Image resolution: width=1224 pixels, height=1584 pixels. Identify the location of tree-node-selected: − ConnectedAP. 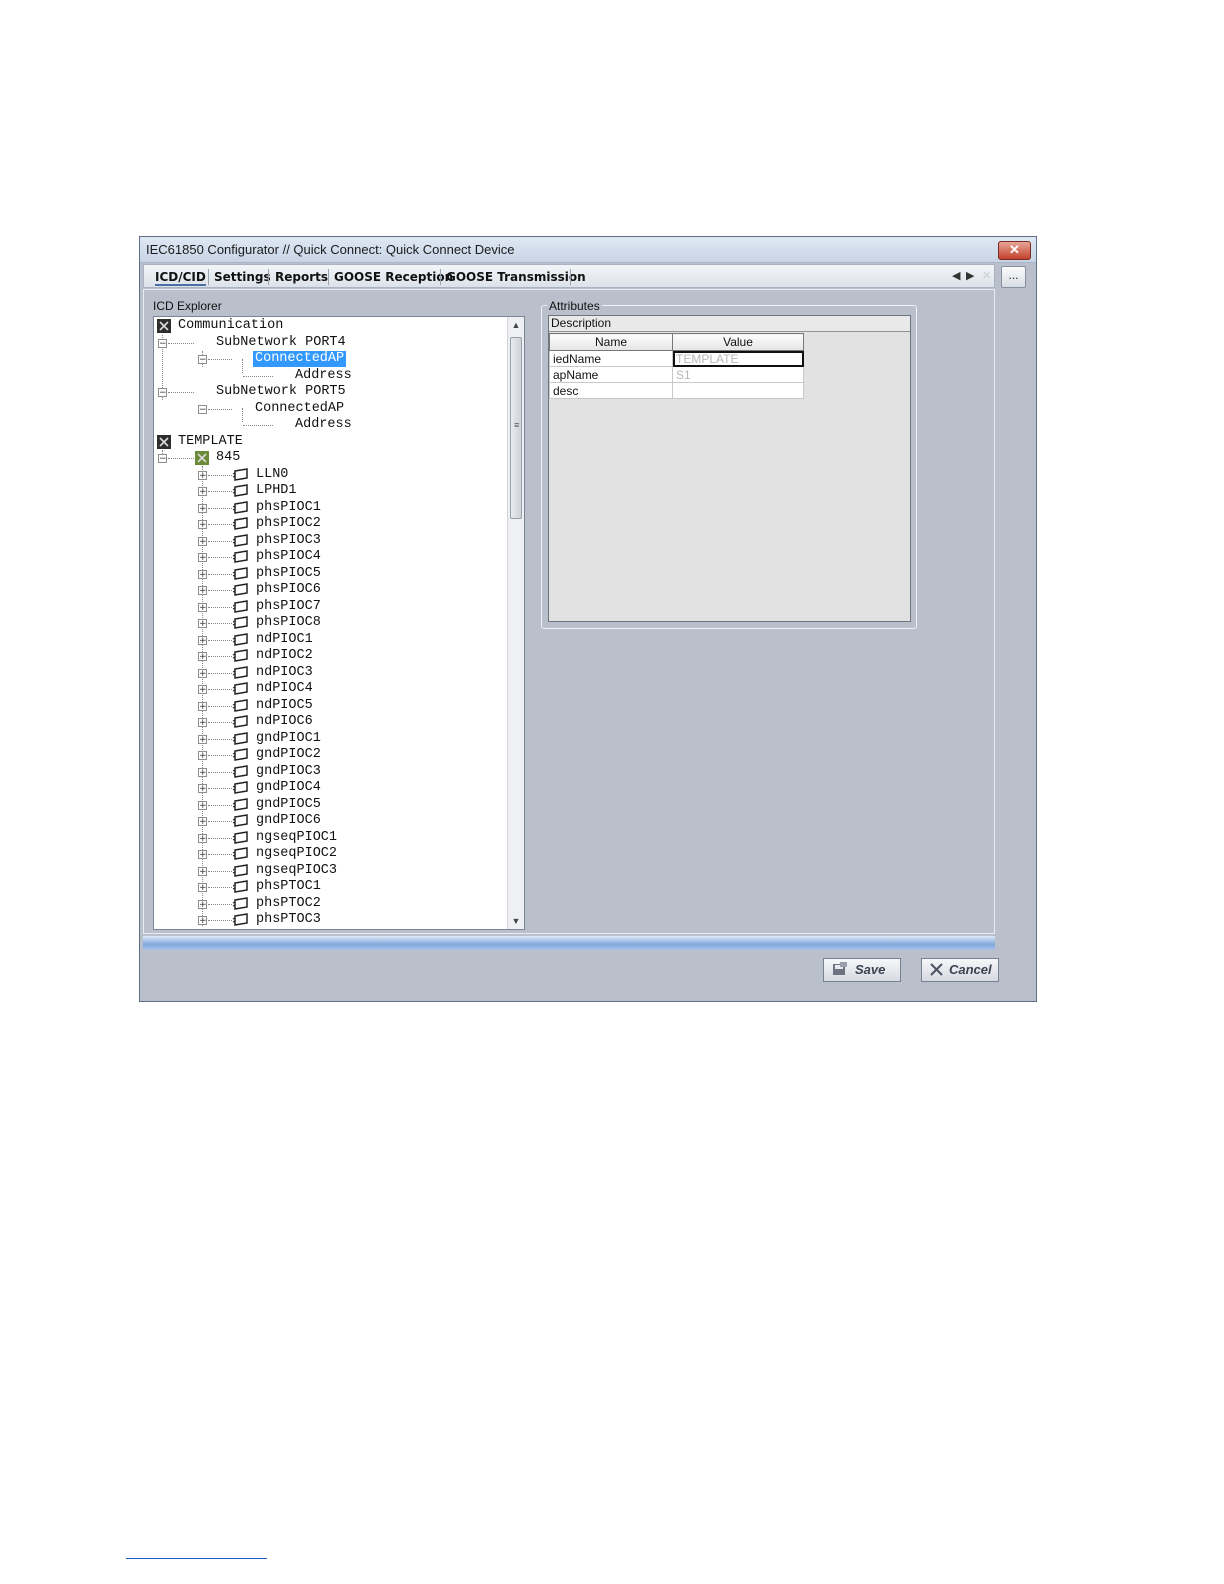
(331, 359).